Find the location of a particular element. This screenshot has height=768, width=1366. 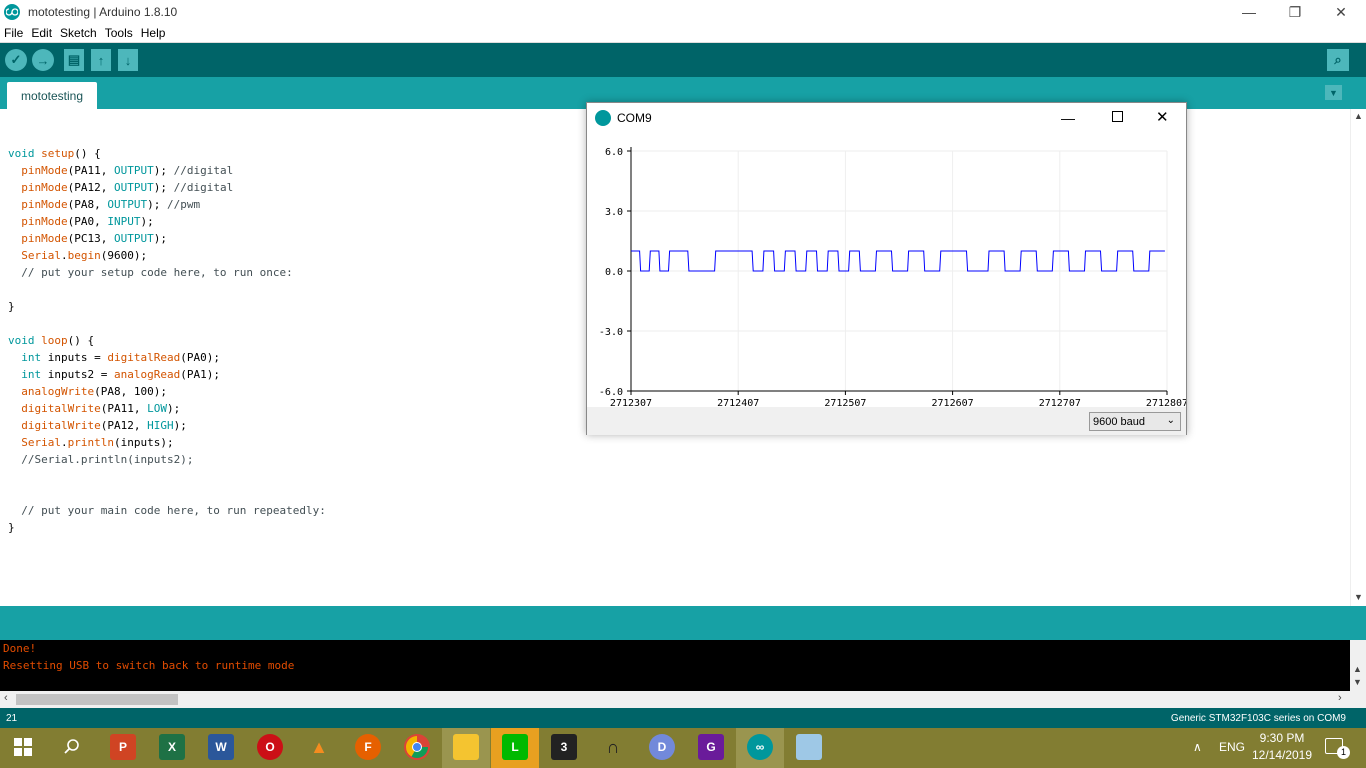

clock: 9:30 PM 12/14/2019 is located at coordinates (1282, 746).